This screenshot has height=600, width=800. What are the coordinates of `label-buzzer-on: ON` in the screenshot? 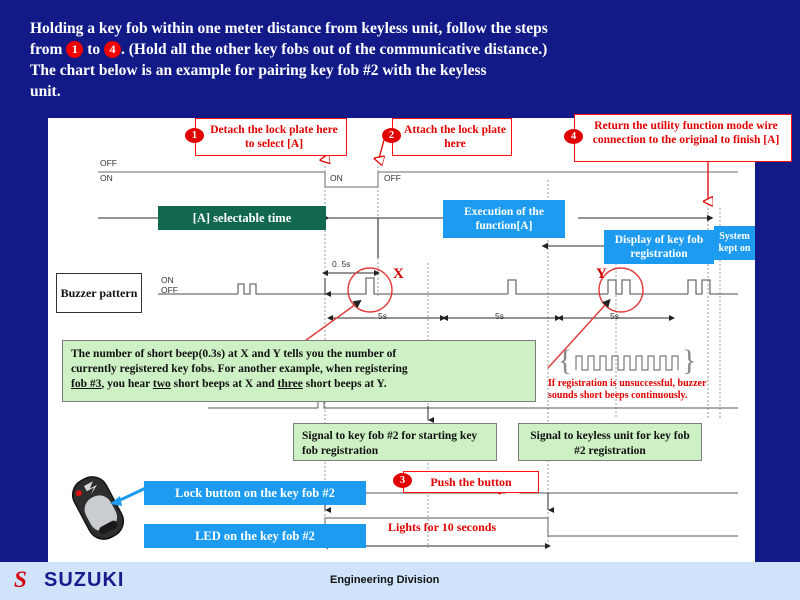 It's located at (167, 280).